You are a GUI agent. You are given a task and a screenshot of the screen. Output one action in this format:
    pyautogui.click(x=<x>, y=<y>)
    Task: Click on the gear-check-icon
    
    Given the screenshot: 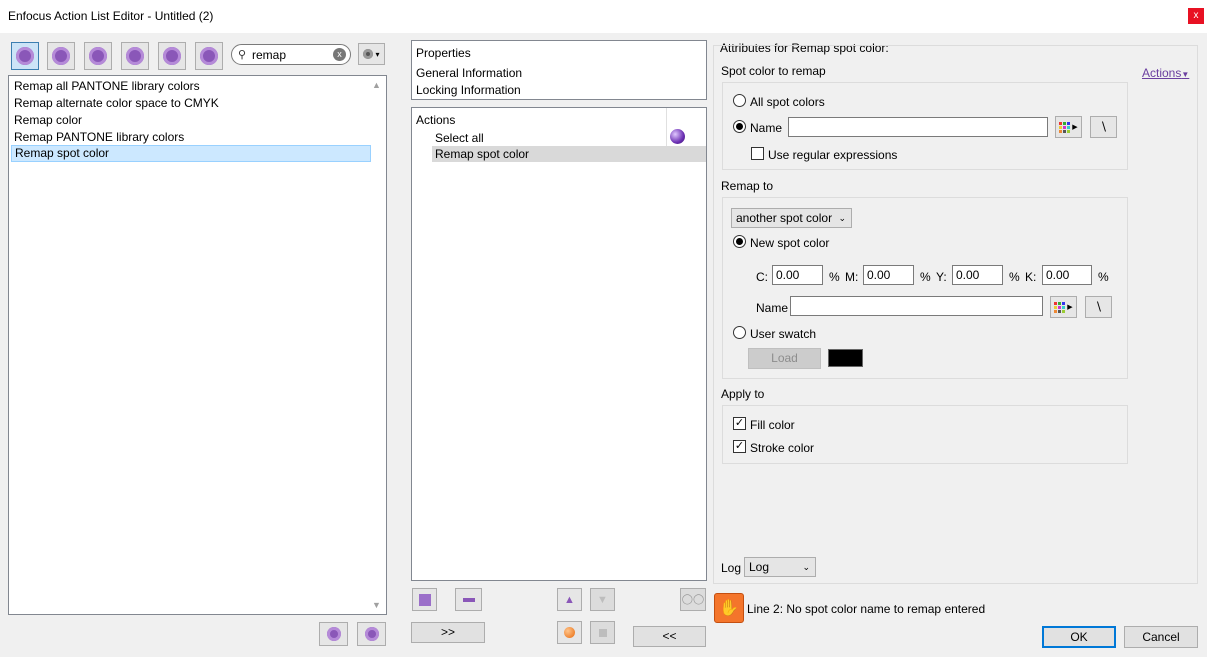 What is the action you would take?
    pyautogui.click(x=135, y=56)
    